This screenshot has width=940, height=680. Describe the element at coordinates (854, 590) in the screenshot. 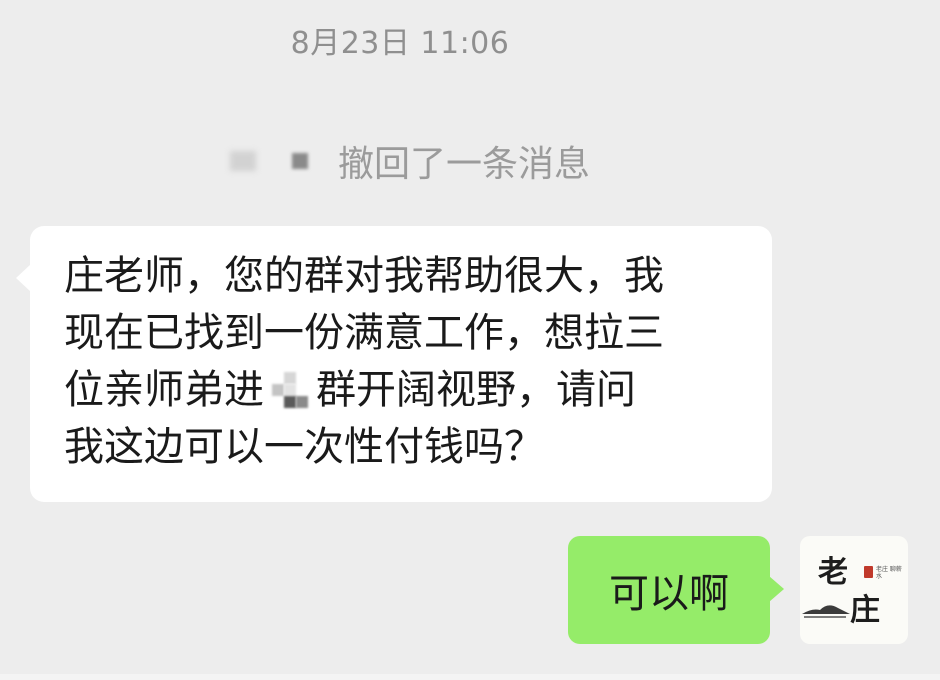

I see `avatar: 老 老庄 聊薪水 庄` at that location.